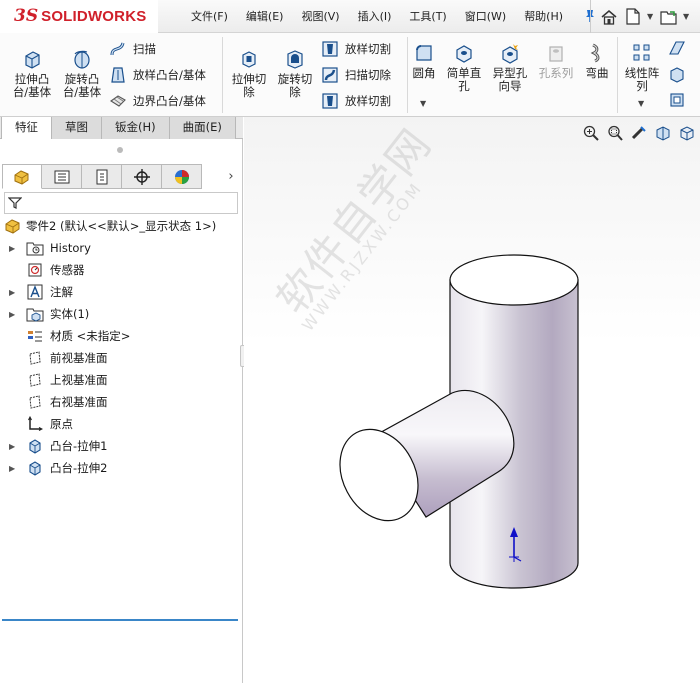 The image size is (700, 683). What do you see at coordinates (641, 103) in the screenshot?
I see `pattern-dropdown-chevron-icon: ▼` at bounding box center [641, 103].